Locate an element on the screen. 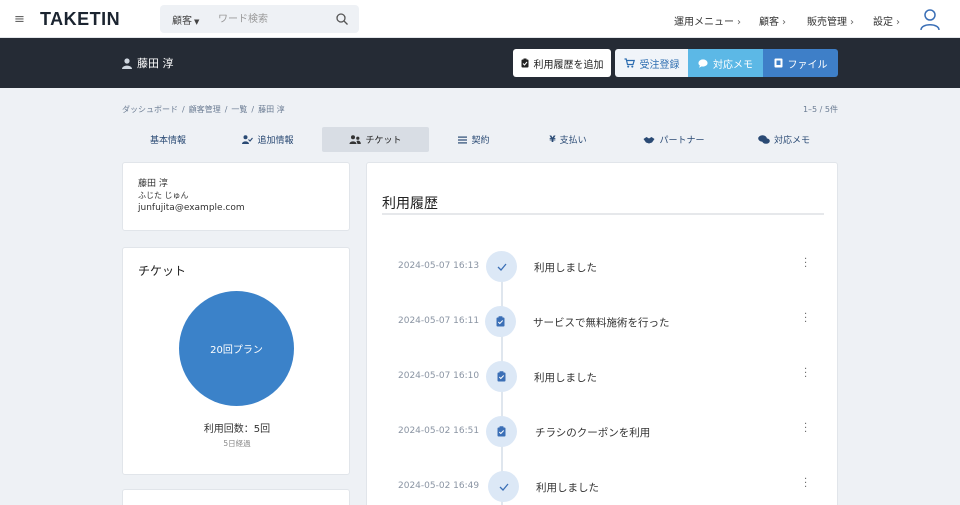 This screenshot has height=505, width=960. tab-ticket-label: チケット is located at coordinates (383, 141).